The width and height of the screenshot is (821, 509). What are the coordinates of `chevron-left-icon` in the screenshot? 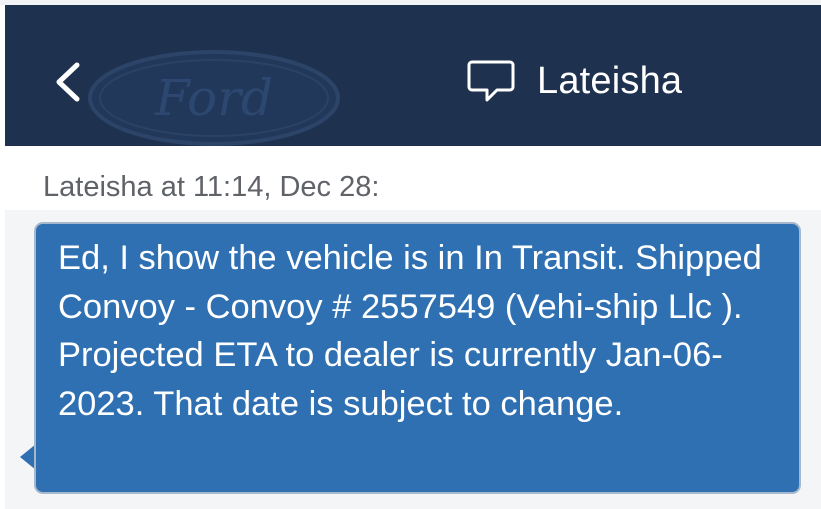 It's located at (68, 82).